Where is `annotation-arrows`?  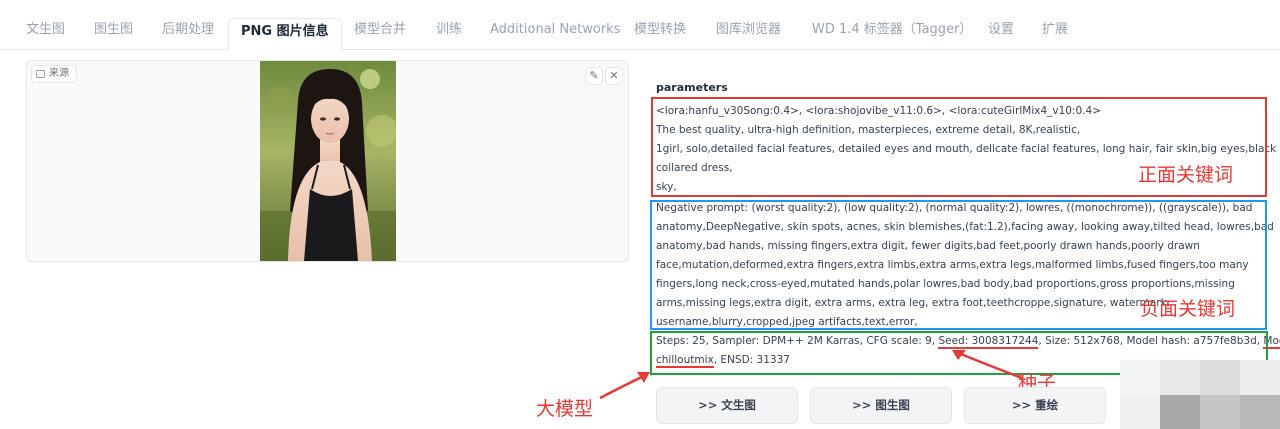
annotation-arrows is located at coordinates (811, 375).